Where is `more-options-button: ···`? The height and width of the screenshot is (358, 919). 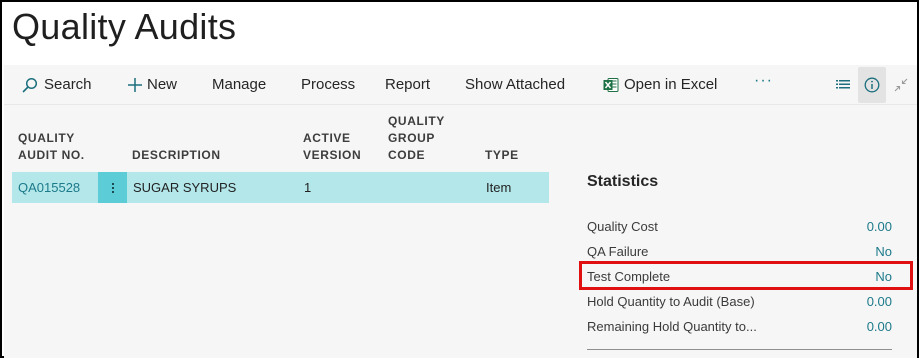 more-options-button: ··· is located at coordinates (763, 81).